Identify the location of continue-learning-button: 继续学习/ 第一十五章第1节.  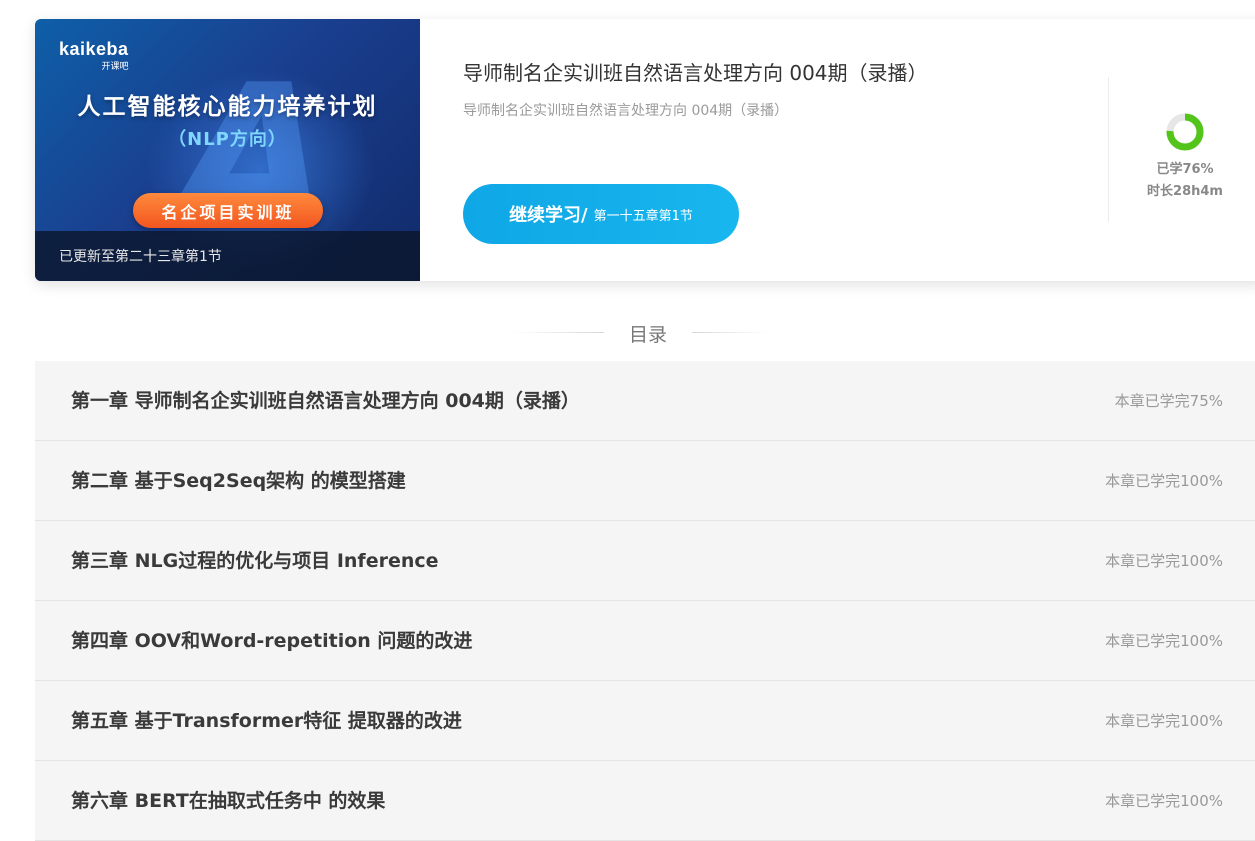
(601, 214).